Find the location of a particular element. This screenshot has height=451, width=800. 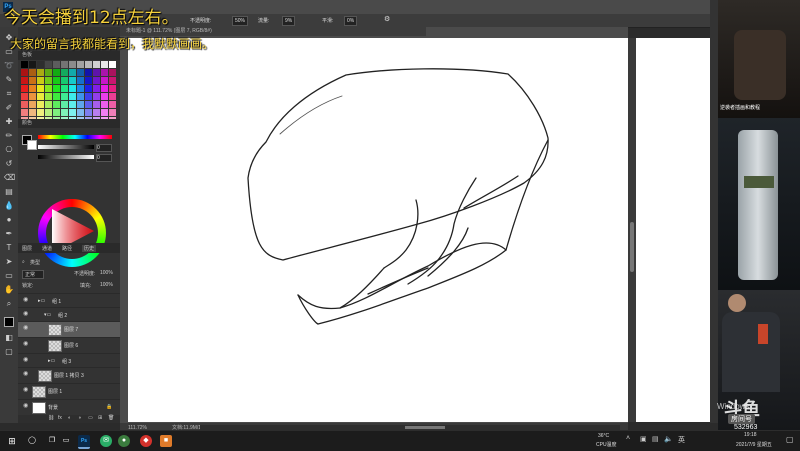

pen-tool-icon: ✒ is located at coordinates (9, 234).